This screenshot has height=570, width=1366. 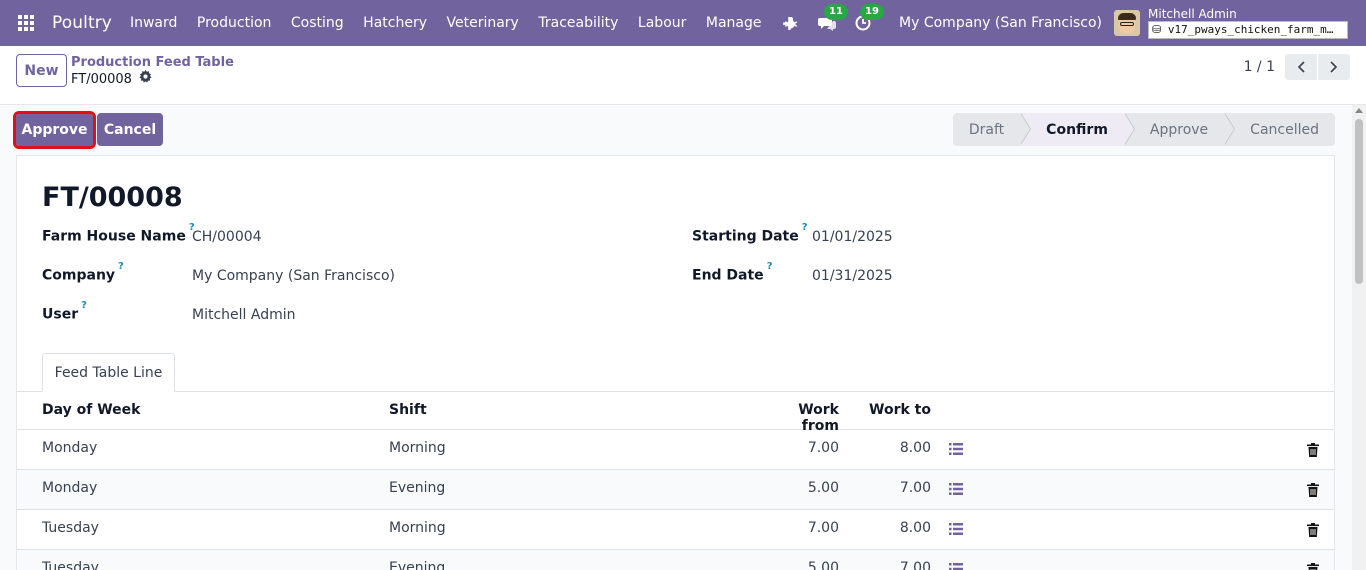 What do you see at coordinates (244, 315) in the screenshot?
I see `user-value: Mitchell Admin` at bounding box center [244, 315].